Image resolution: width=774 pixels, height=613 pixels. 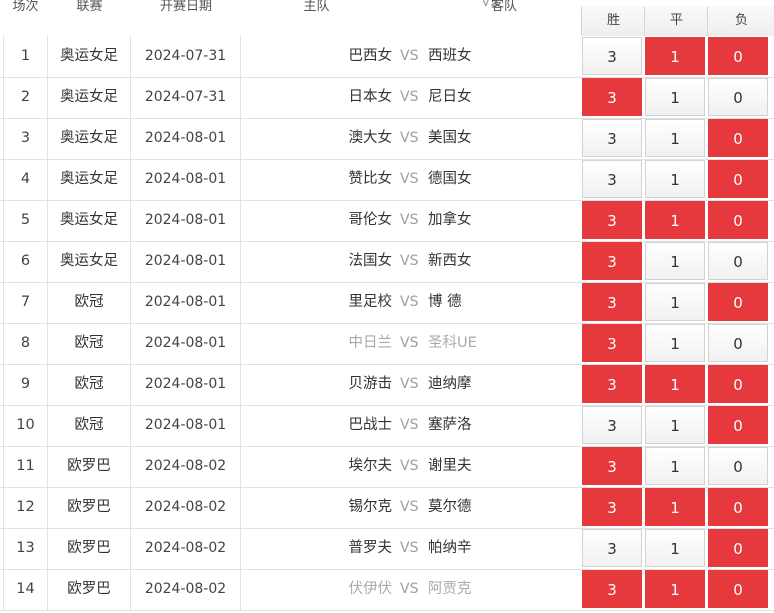 What do you see at coordinates (387, 508) in the screenshot?
I see `table-row: 12 欧罗巴 2024-08-02 锡尔克 VS 莫尔德 3 1 0` at bounding box center [387, 508].